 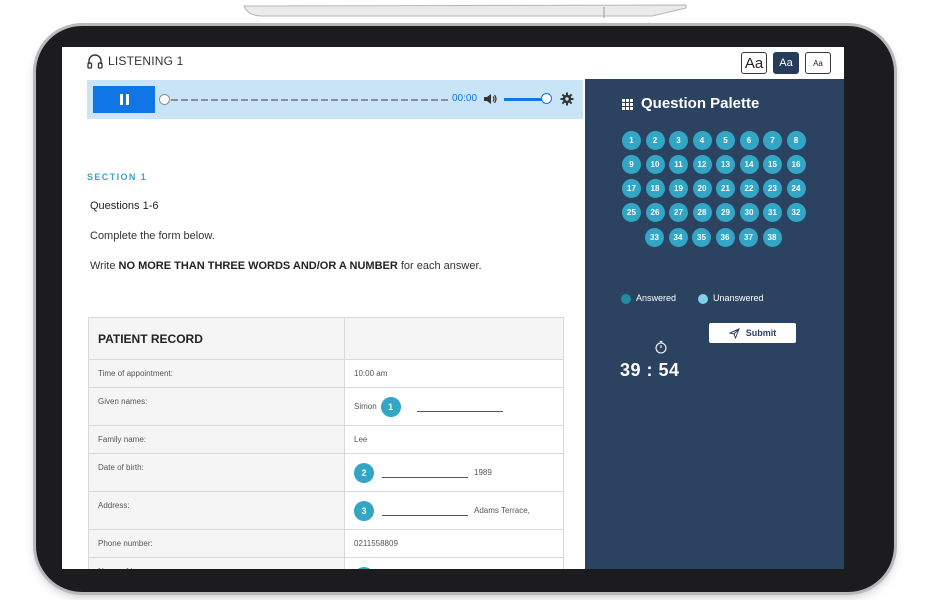 What do you see at coordinates (567, 99) in the screenshot?
I see `gear-icon` at bounding box center [567, 99].